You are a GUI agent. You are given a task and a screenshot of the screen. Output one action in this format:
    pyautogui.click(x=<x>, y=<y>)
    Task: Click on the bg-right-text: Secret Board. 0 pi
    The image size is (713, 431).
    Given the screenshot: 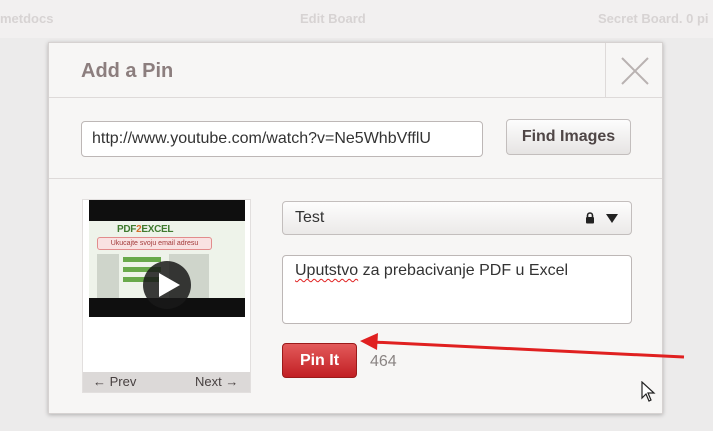 What is the action you would take?
    pyautogui.click(x=653, y=18)
    